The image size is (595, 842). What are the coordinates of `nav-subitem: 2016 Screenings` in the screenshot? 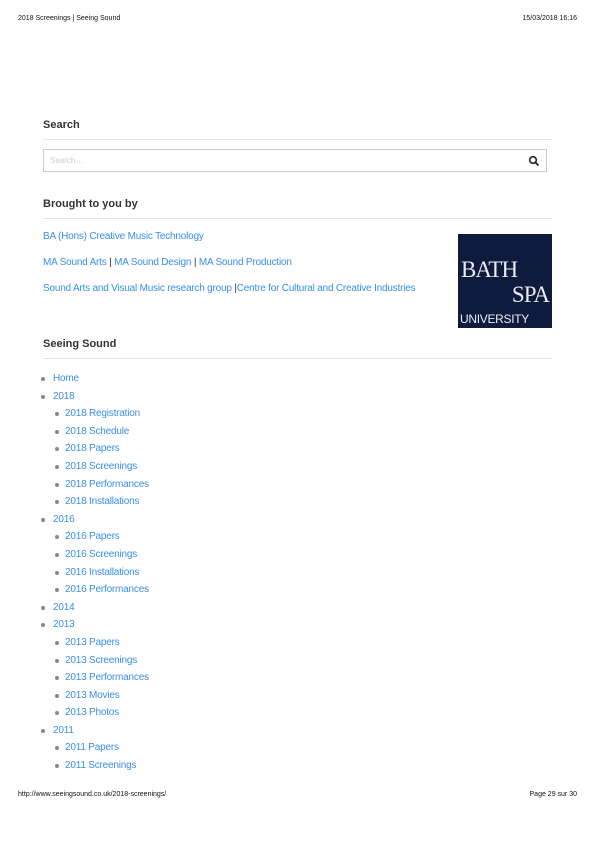 It's located at (303, 555).